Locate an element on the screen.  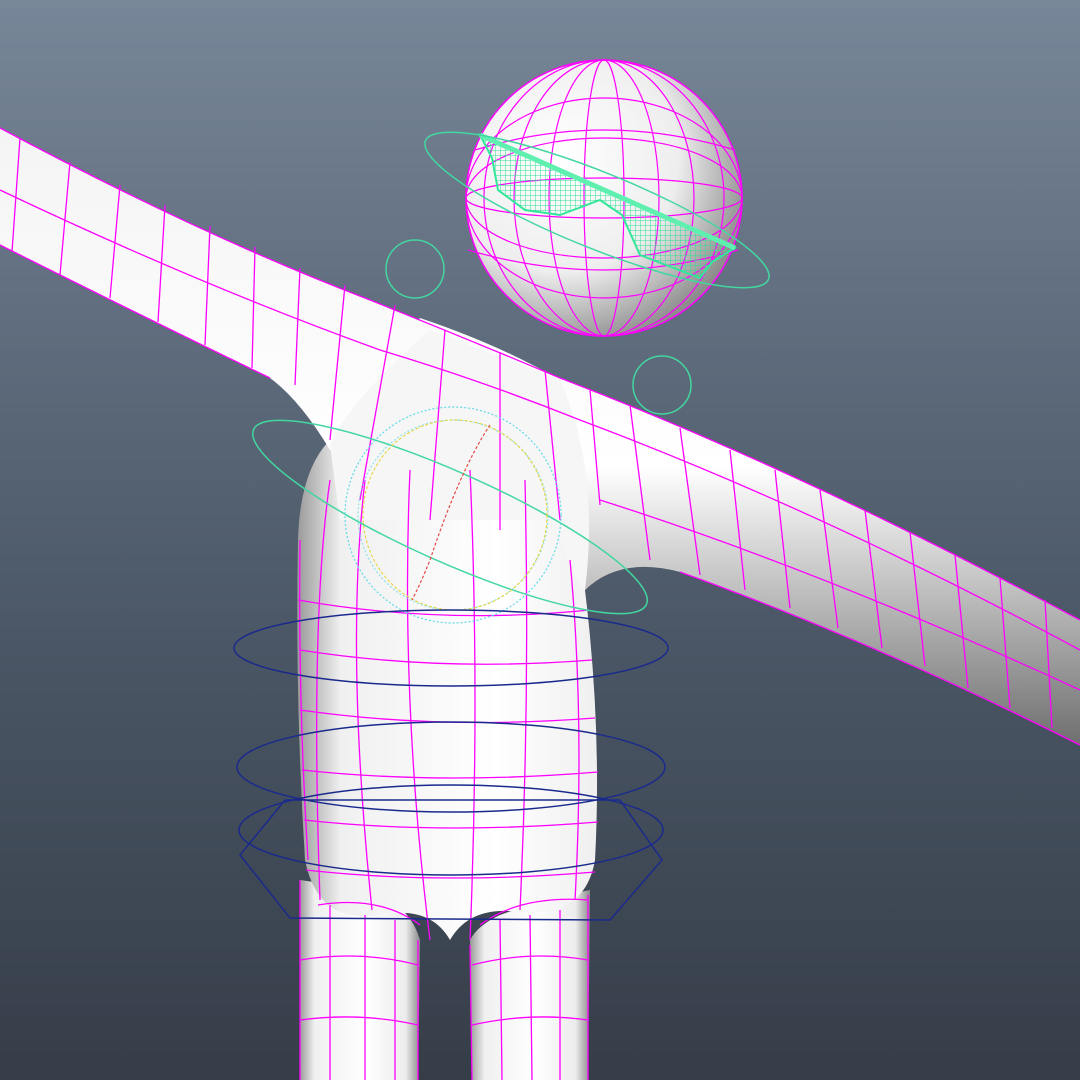
right-shoulder-control is located at coordinates (662, 385).